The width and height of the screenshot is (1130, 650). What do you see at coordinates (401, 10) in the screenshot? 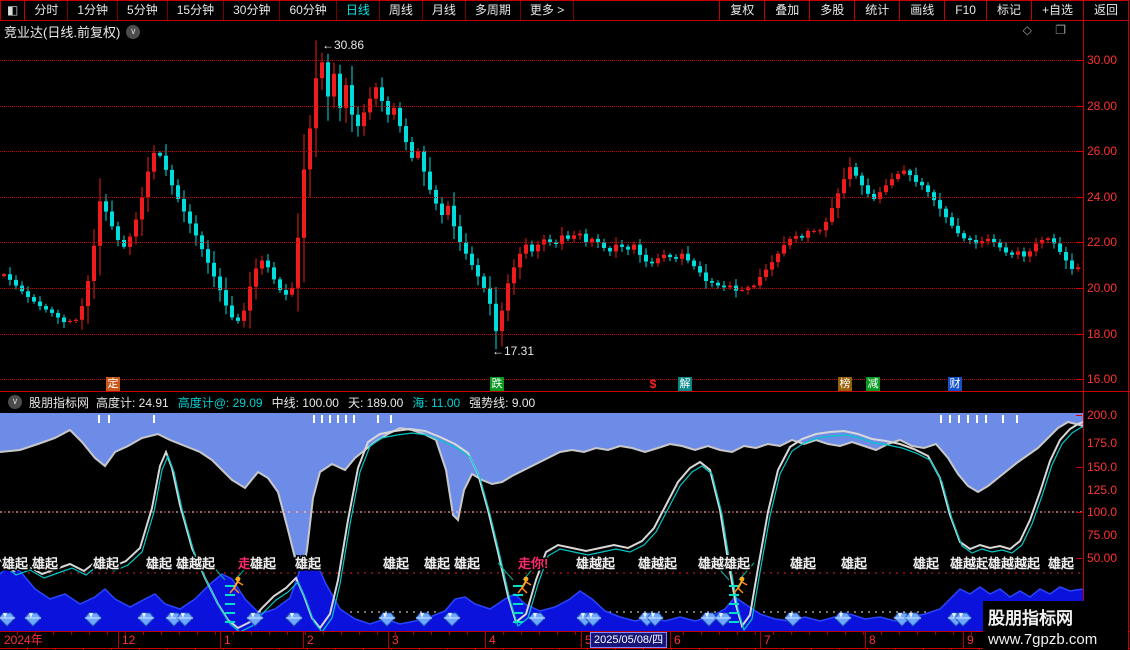
I see `period-tab-周线: 周线` at bounding box center [401, 10].